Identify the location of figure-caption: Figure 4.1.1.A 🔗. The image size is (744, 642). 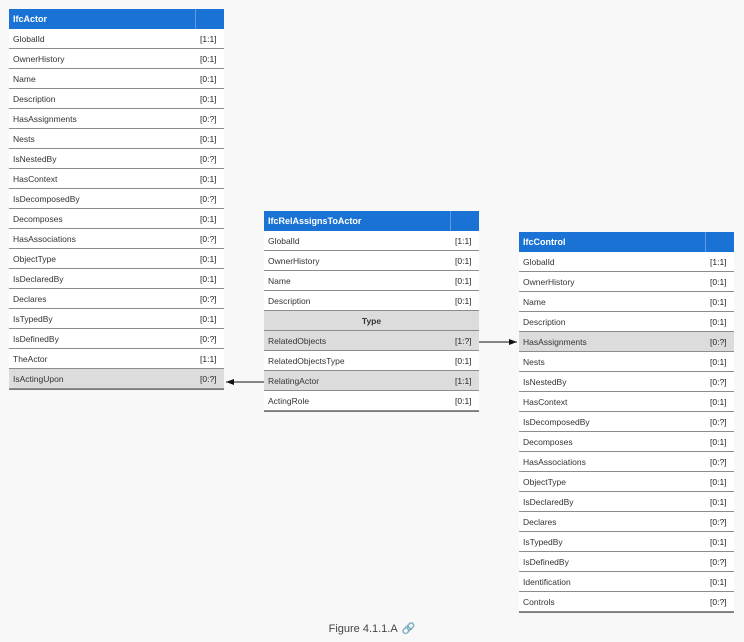
(372, 628).